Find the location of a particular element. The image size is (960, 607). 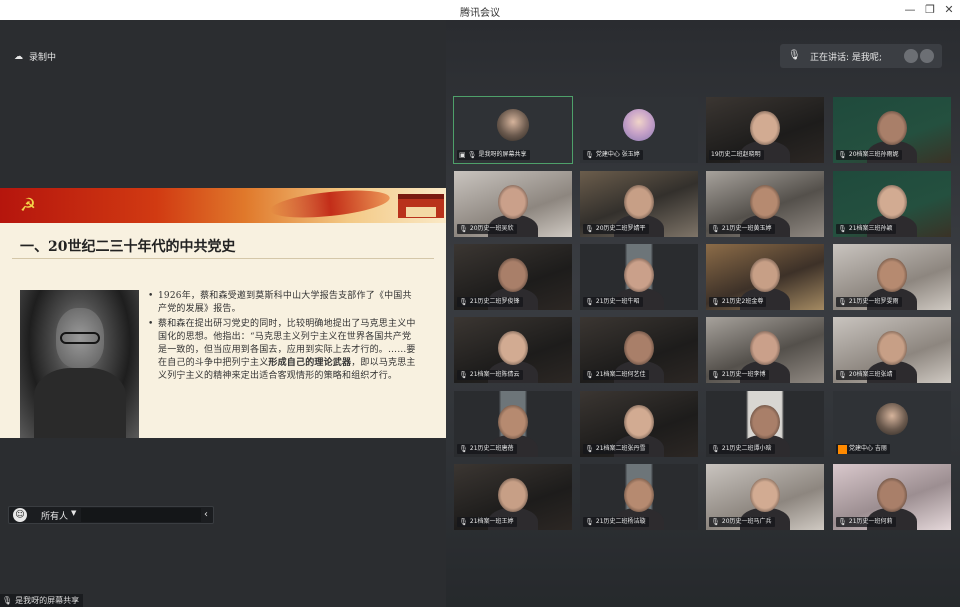

participant-tile: 🎙 21历史一班黄玉婷 is located at coordinates (765, 204).